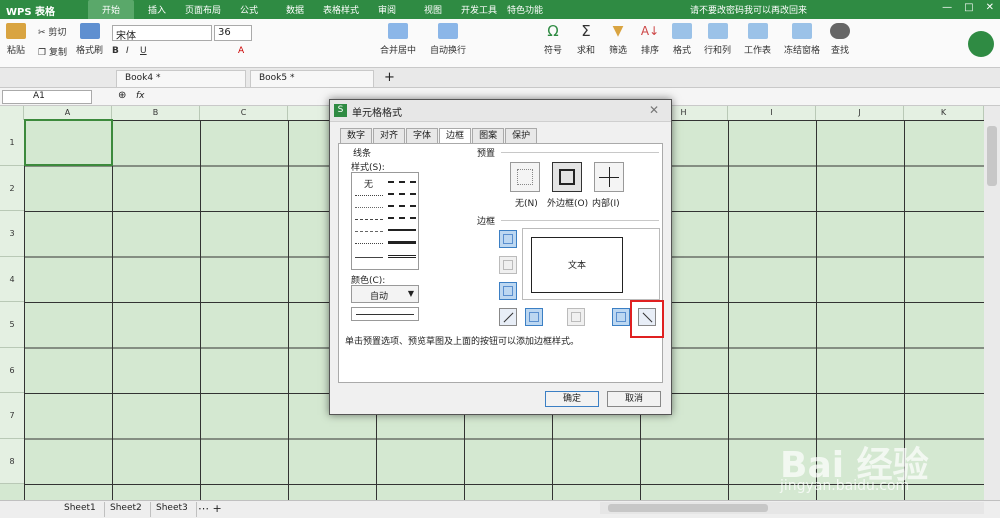  What do you see at coordinates (508, 265) in the screenshot?
I see `border-middle-h-button` at bounding box center [508, 265].